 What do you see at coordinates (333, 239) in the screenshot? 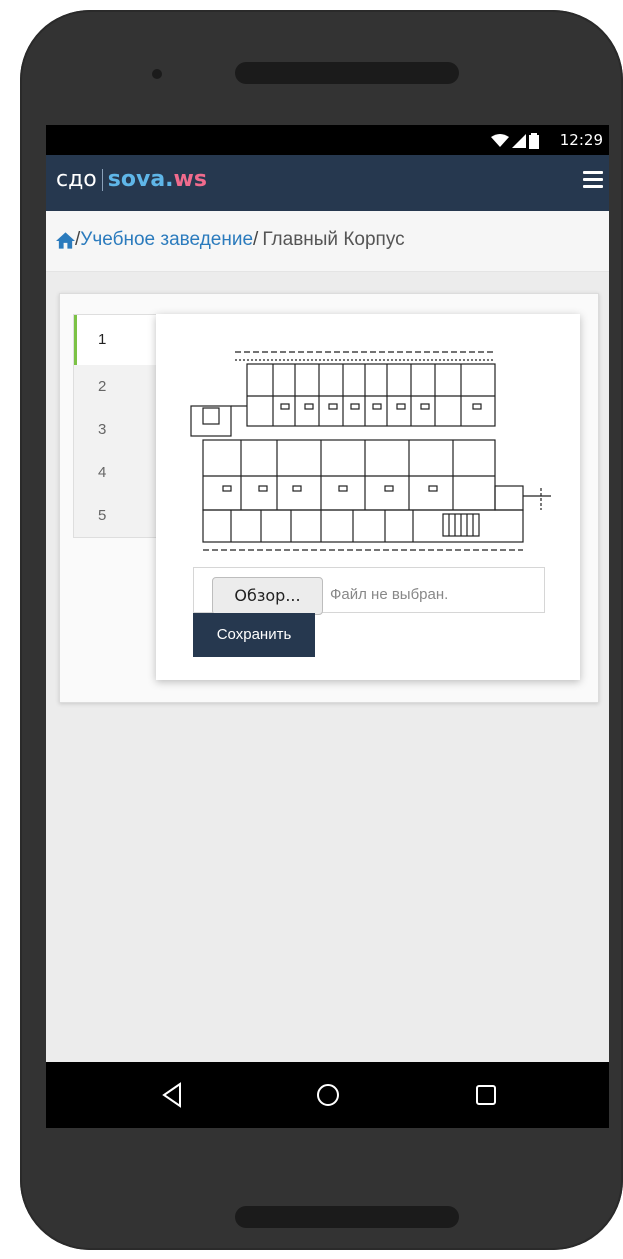
I see `breadcrumb-current: Главный Корпус` at bounding box center [333, 239].